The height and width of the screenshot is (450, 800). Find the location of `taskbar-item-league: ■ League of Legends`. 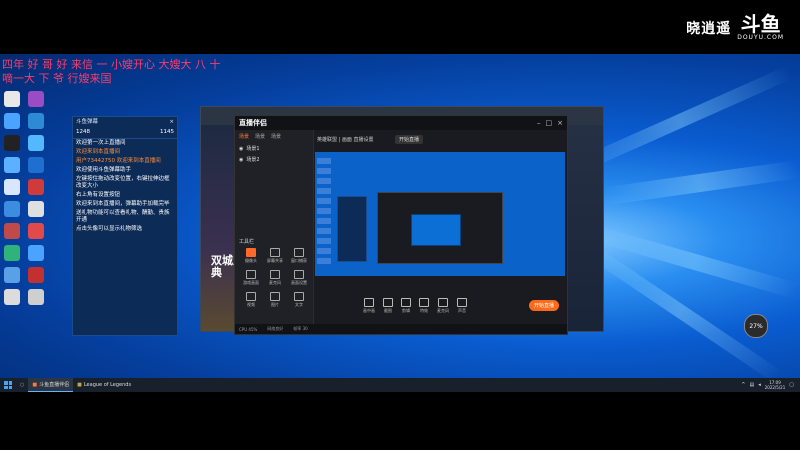

taskbar-item-league: ■ League of Legends is located at coordinates (104, 385).